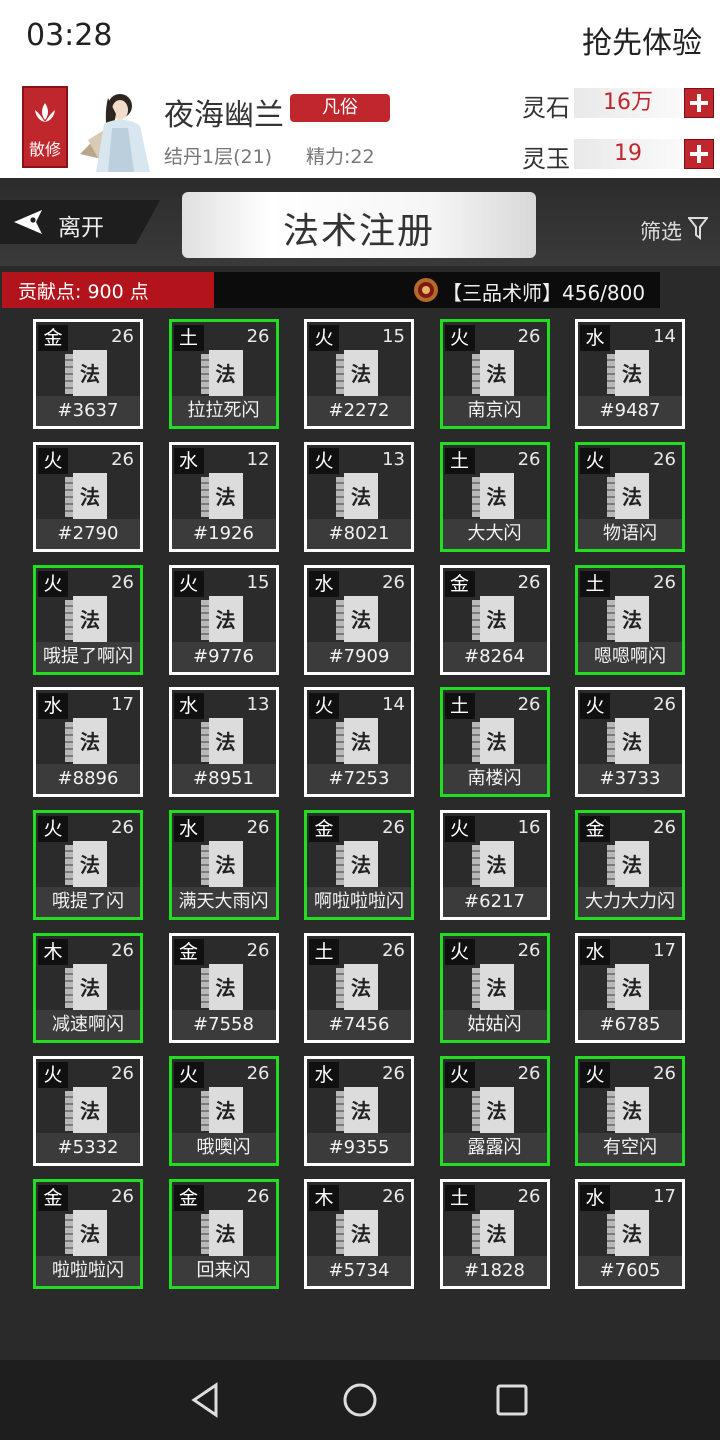 The width and height of the screenshot is (720, 1440). What do you see at coordinates (494, 865) in the screenshot?
I see `spell-card: 火 16 法 #6217` at bounding box center [494, 865].